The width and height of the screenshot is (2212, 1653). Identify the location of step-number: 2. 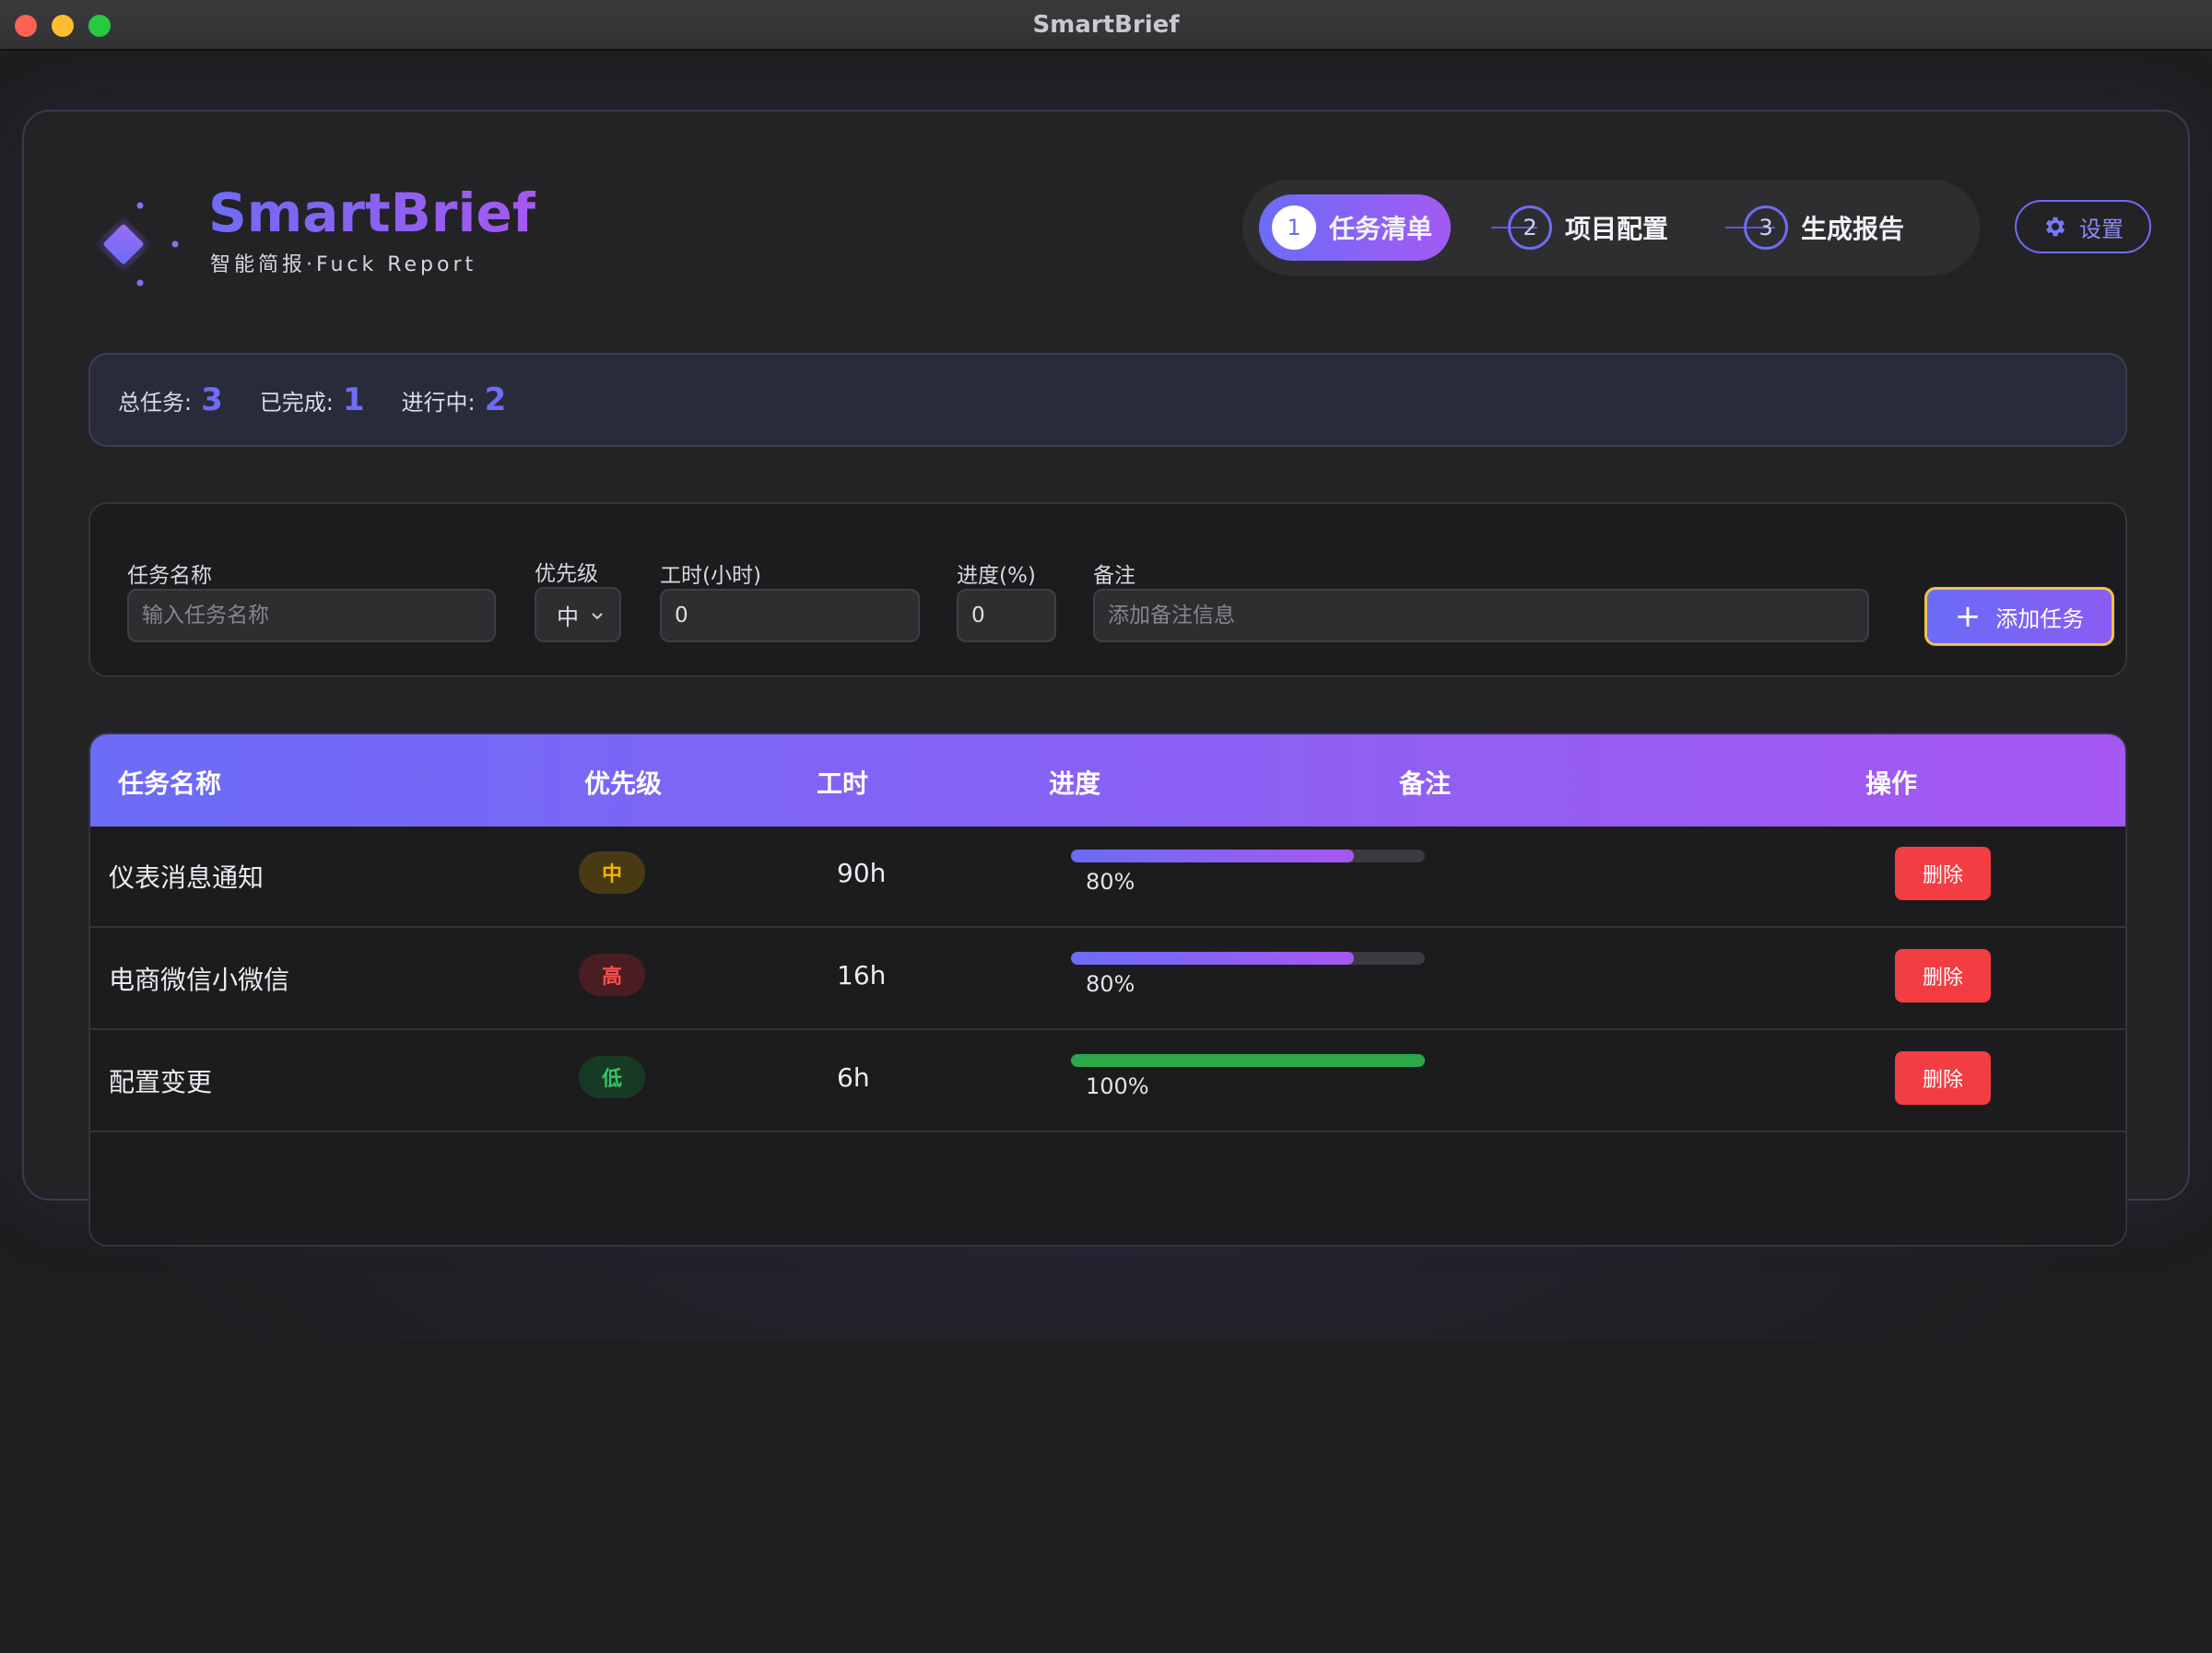
(1530, 227).